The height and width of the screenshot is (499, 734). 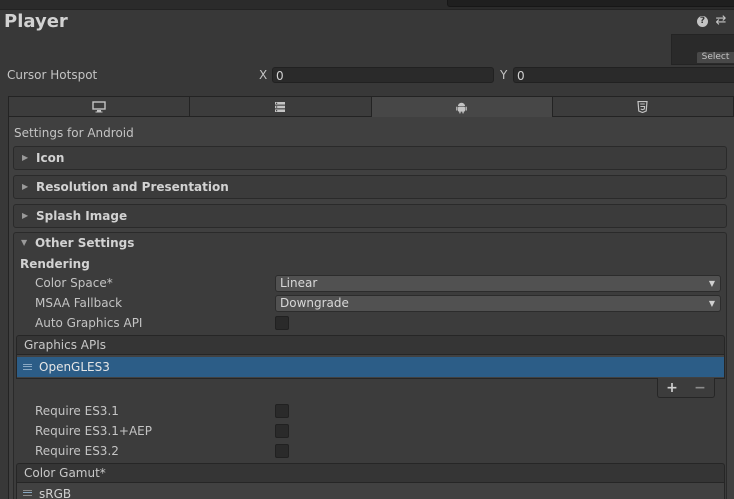 I want to click on section-icon-label: Icon, so click(x=50, y=158).